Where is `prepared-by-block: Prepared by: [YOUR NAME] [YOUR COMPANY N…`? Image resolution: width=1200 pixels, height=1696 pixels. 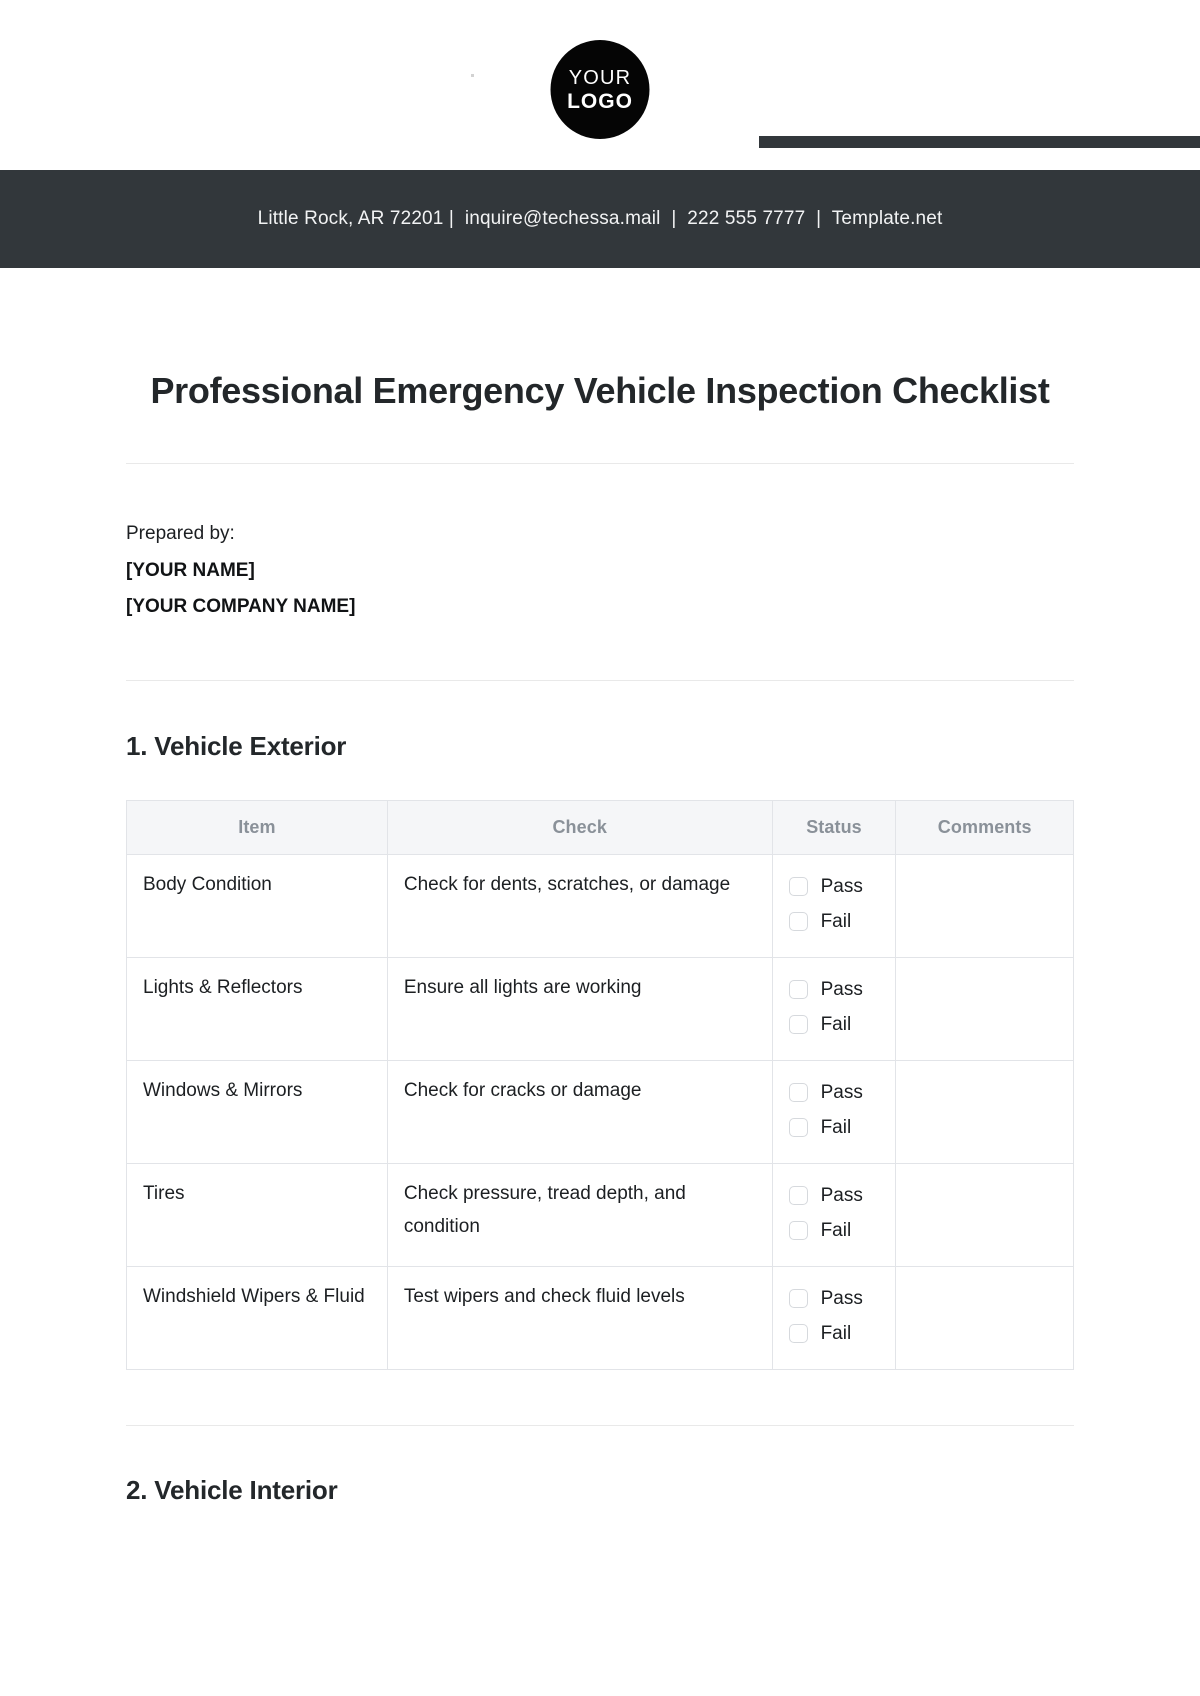 prepared-by-block: Prepared by: [YOUR NAME] [YOUR COMPANY N… is located at coordinates (600, 545).